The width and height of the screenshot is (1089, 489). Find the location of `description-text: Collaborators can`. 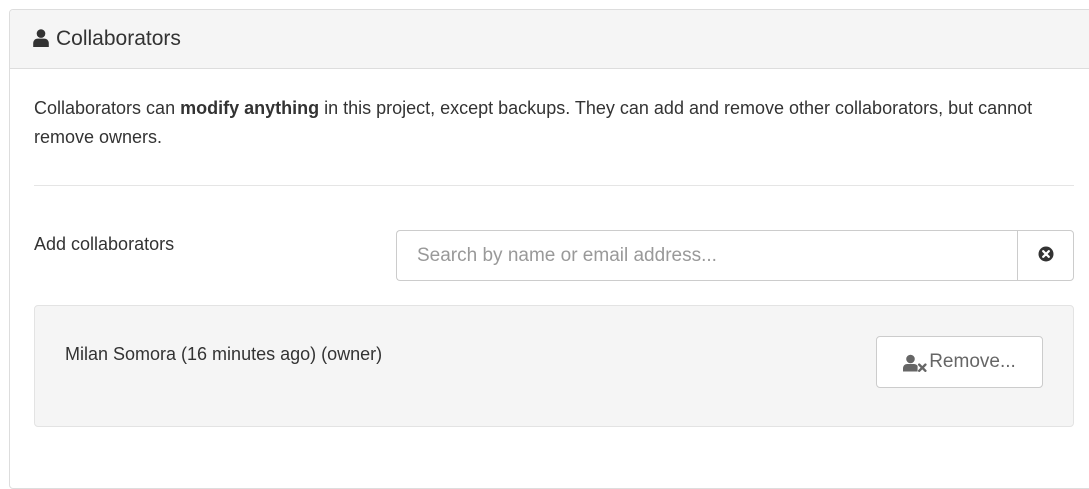

description-text: Collaborators can is located at coordinates (107, 108).